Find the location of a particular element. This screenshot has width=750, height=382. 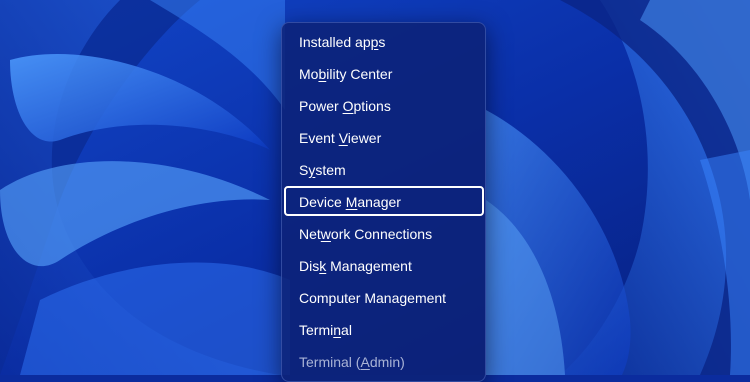

menu-item-event-viewer: Event Viewer is located at coordinates (384, 137).